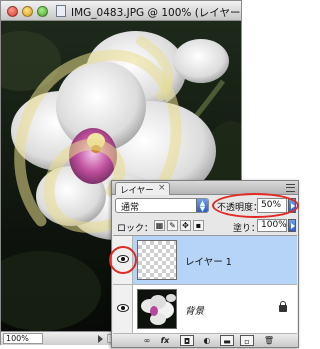 Image resolution: width=320 pixels, height=349 pixels. Describe the element at coordinates (208, 262) in the screenshot. I see `layer-name: レイヤー 1` at that location.